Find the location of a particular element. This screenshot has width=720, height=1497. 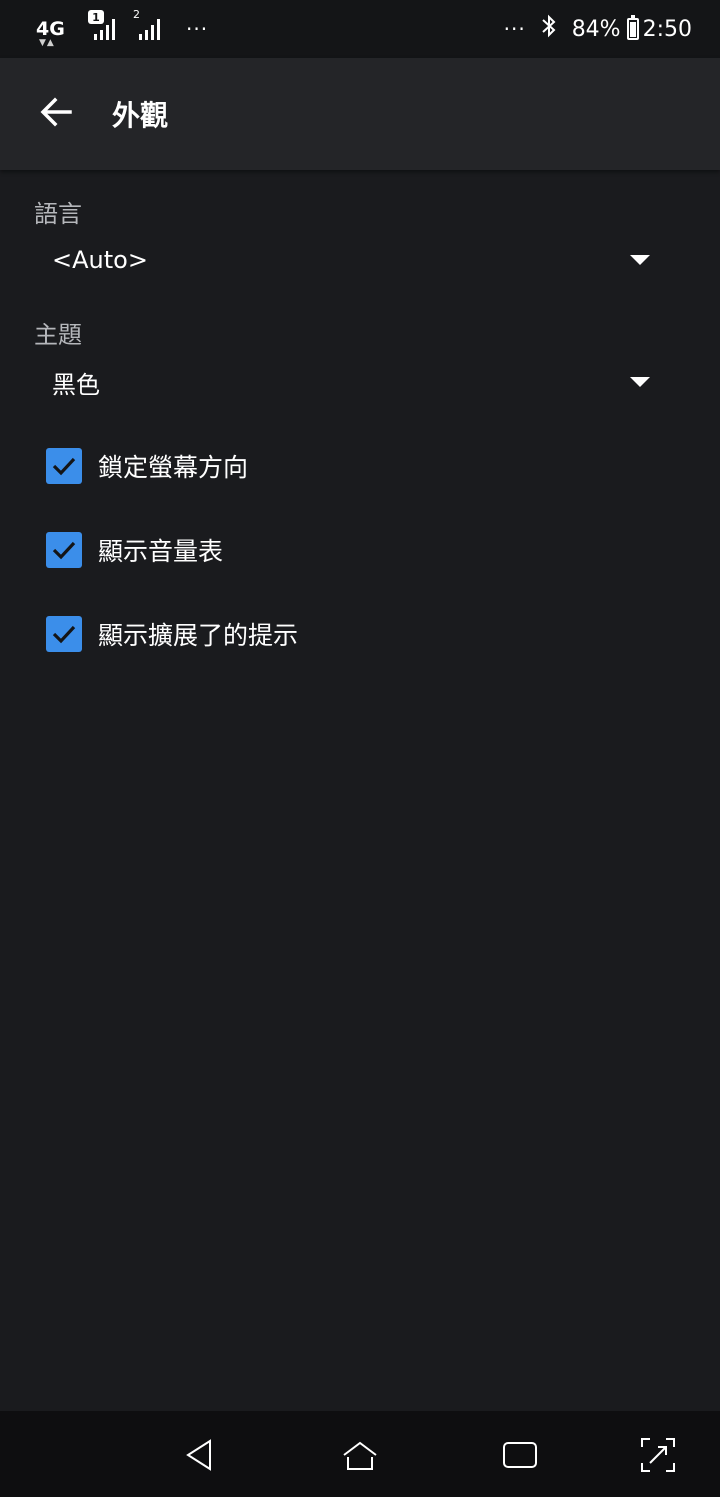

more-status-icon: ··· is located at coordinates (514, 29).